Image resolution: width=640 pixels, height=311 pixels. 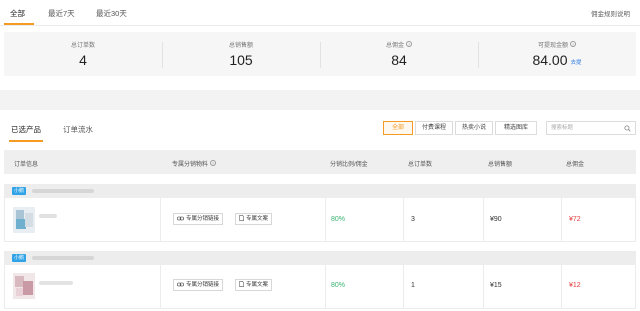 What do you see at coordinates (500, 165) in the screenshot?
I see `column-total-sales: 总销售额` at bounding box center [500, 165].